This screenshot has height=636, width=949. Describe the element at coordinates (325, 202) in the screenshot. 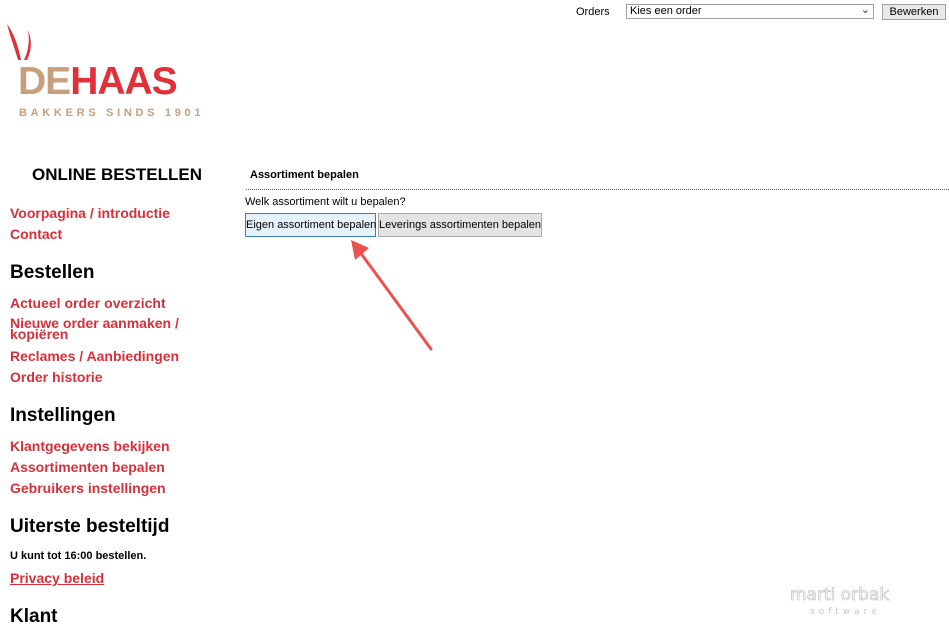

I see `assortment-question: Welk assortiment wilt u bepalen?` at that location.